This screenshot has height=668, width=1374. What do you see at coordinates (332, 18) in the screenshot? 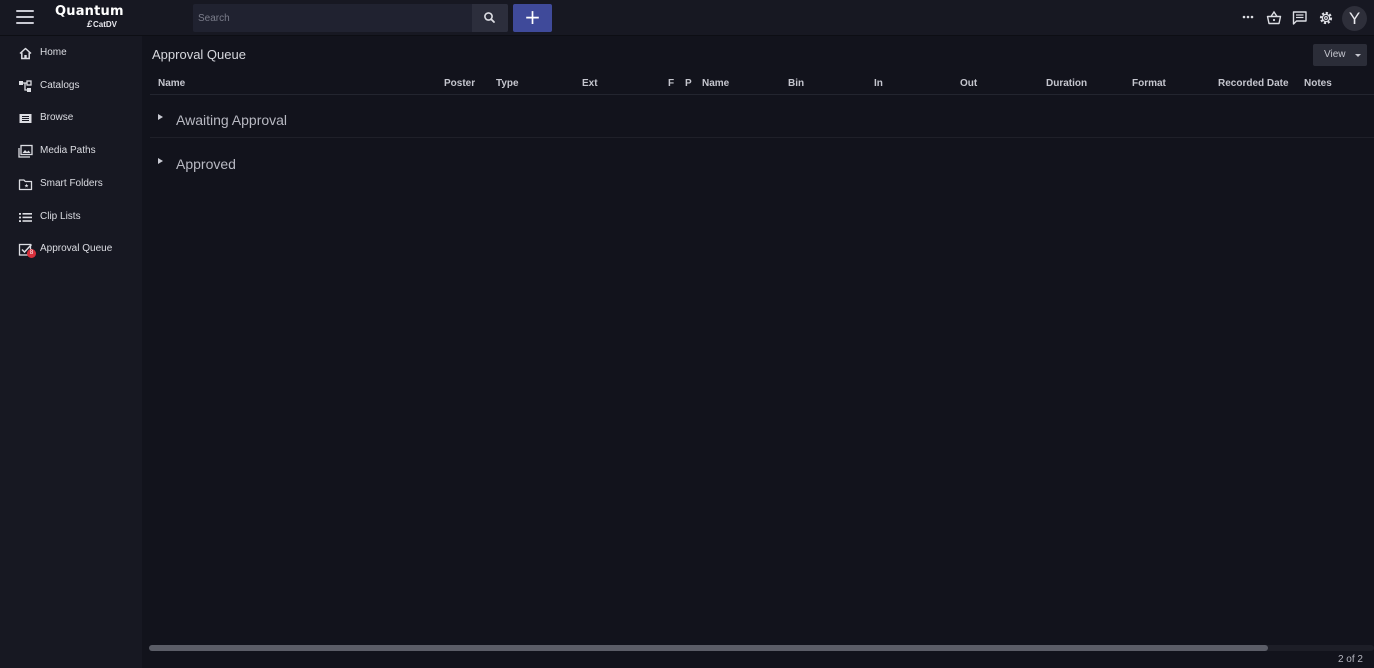
I see `search-input` at bounding box center [332, 18].